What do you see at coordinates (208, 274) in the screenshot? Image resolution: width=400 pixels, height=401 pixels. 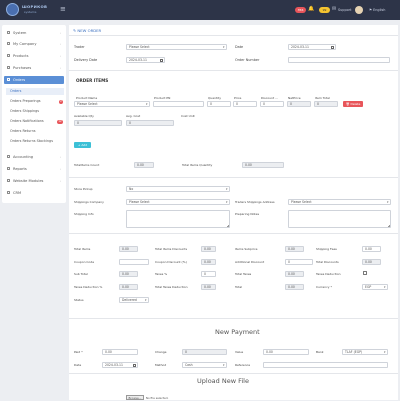 I see `taxes-percent-input: 0` at bounding box center [208, 274].